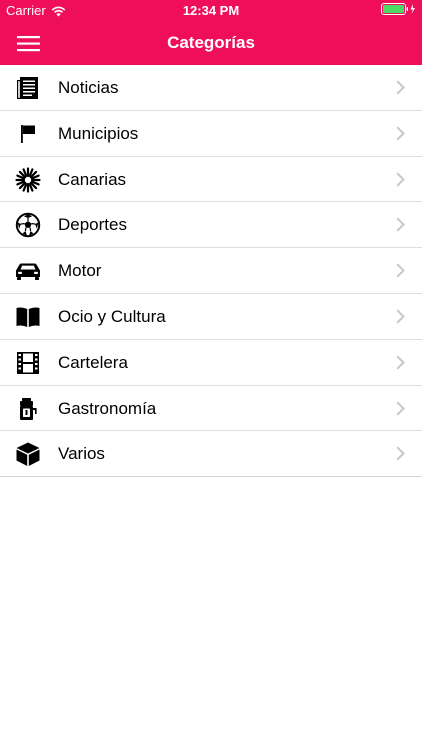 Image resolution: width=422 pixels, height=750 pixels. Describe the element at coordinates (112, 316) in the screenshot. I see `category-label: Ocio y Cultura` at that location.